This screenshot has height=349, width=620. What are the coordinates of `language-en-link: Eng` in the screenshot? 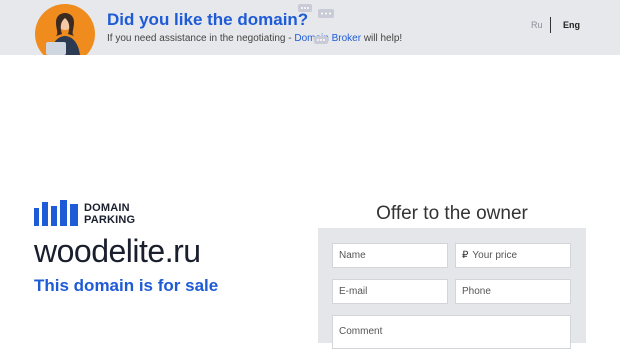 It's located at (571, 25).